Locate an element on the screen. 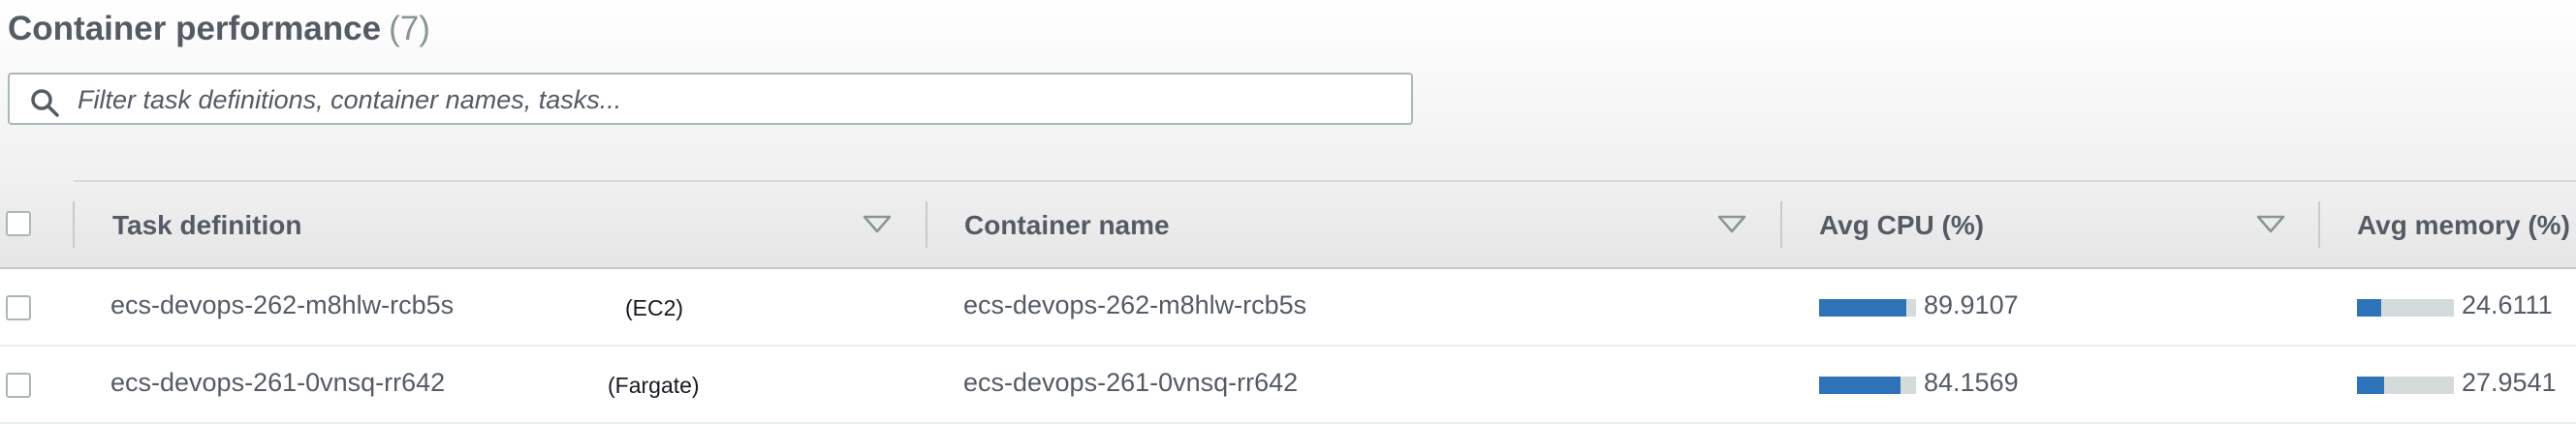 The width and height of the screenshot is (2576, 424). column-header-container-name: Container name is located at coordinates (1067, 225).